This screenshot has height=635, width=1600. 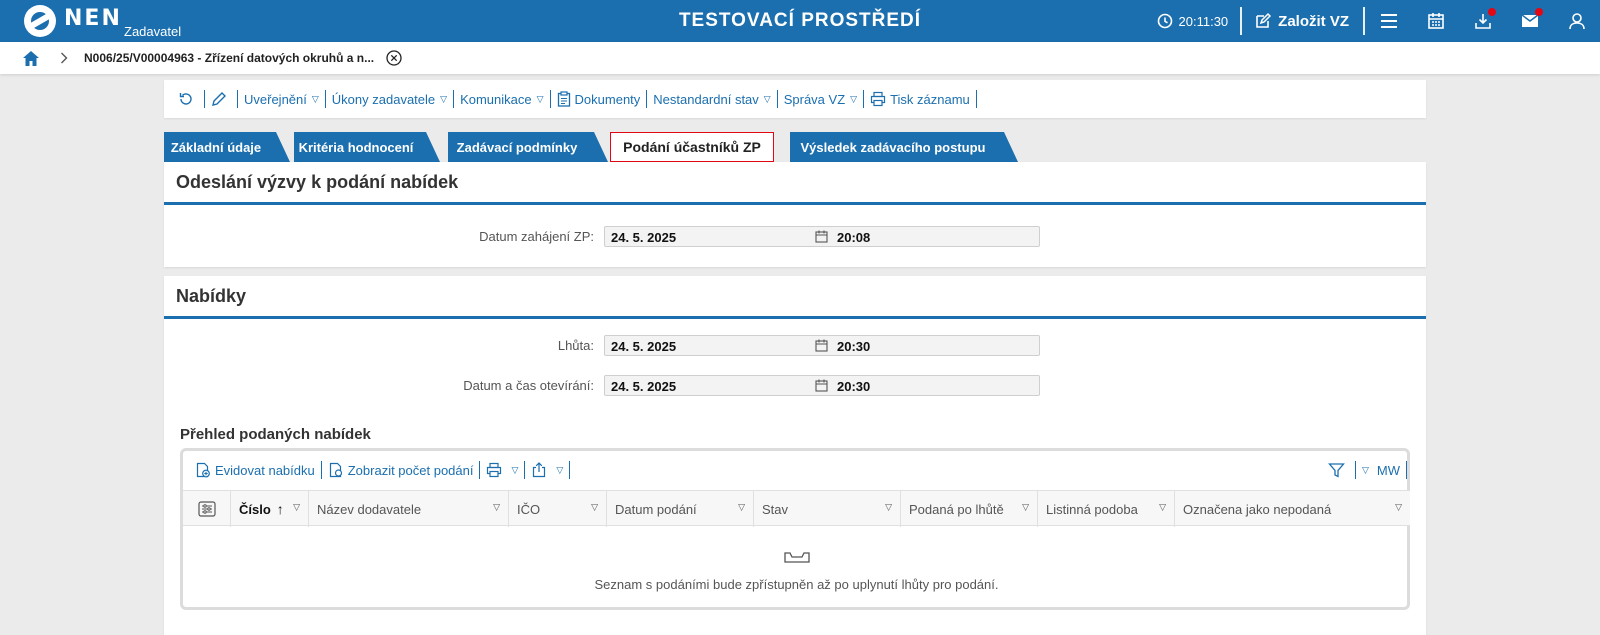 I want to click on contracting-acts-label: Úkony zadavatele, so click(x=383, y=99).